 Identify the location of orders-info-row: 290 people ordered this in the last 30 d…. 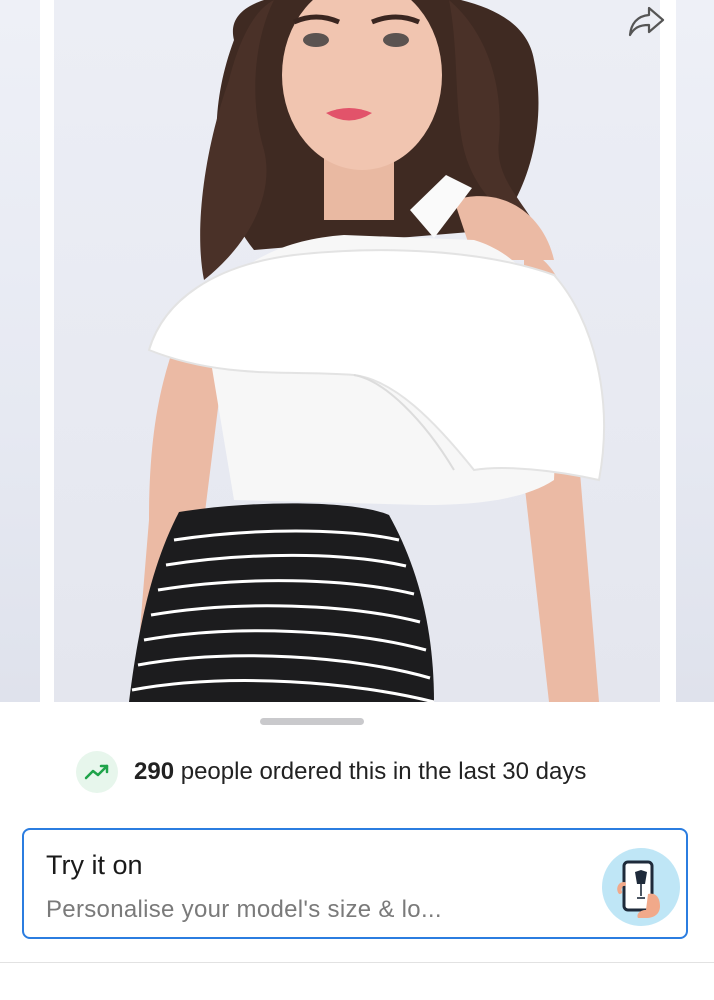
(331, 772).